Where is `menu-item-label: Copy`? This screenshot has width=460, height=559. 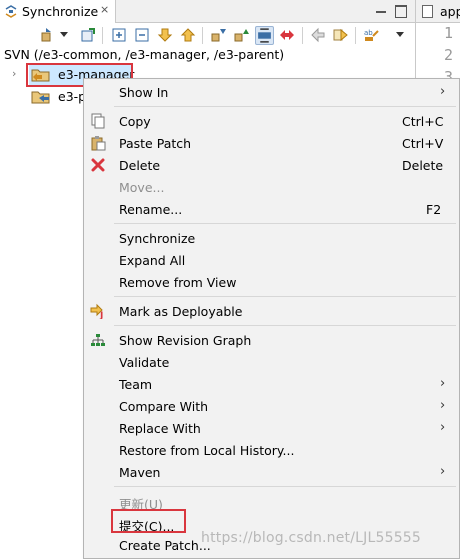 menu-item-label: Copy is located at coordinates (135, 121).